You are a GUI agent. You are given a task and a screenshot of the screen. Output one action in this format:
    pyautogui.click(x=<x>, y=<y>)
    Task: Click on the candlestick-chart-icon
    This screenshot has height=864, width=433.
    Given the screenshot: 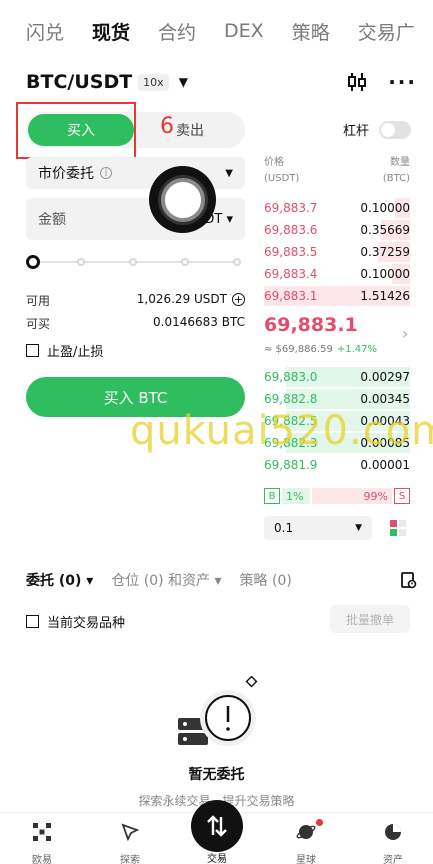 What is the action you would take?
    pyautogui.click(x=357, y=82)
    